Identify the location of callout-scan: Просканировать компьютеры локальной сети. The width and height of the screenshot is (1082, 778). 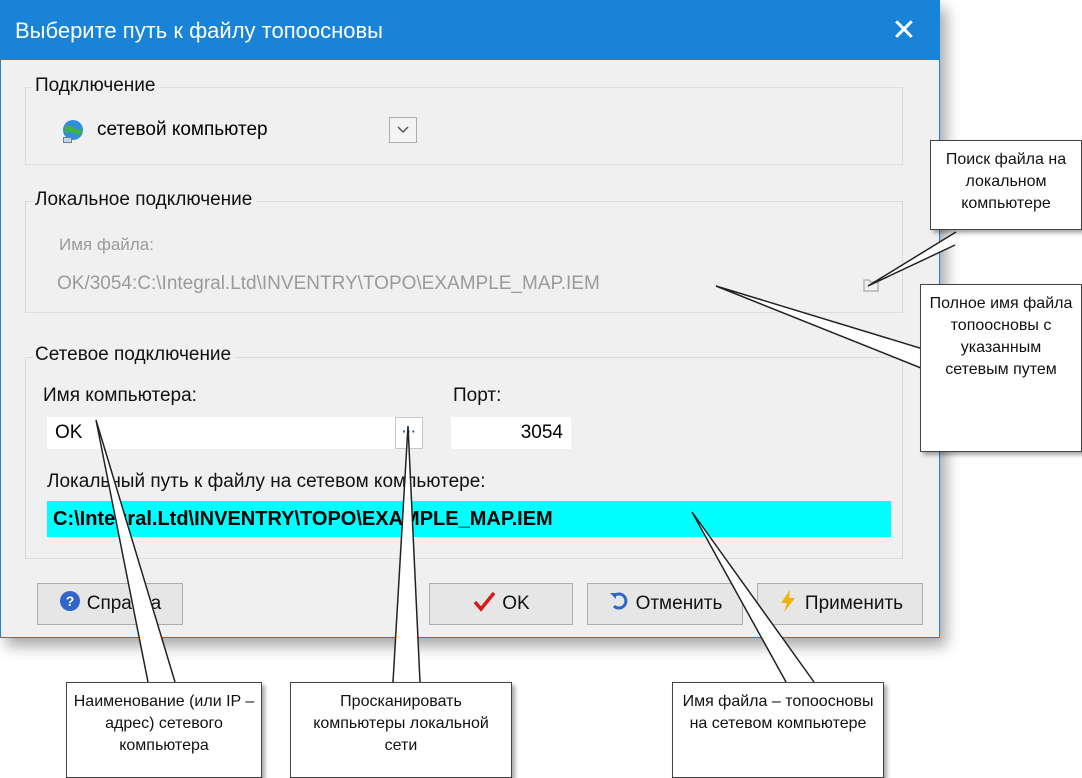
(401, 730).